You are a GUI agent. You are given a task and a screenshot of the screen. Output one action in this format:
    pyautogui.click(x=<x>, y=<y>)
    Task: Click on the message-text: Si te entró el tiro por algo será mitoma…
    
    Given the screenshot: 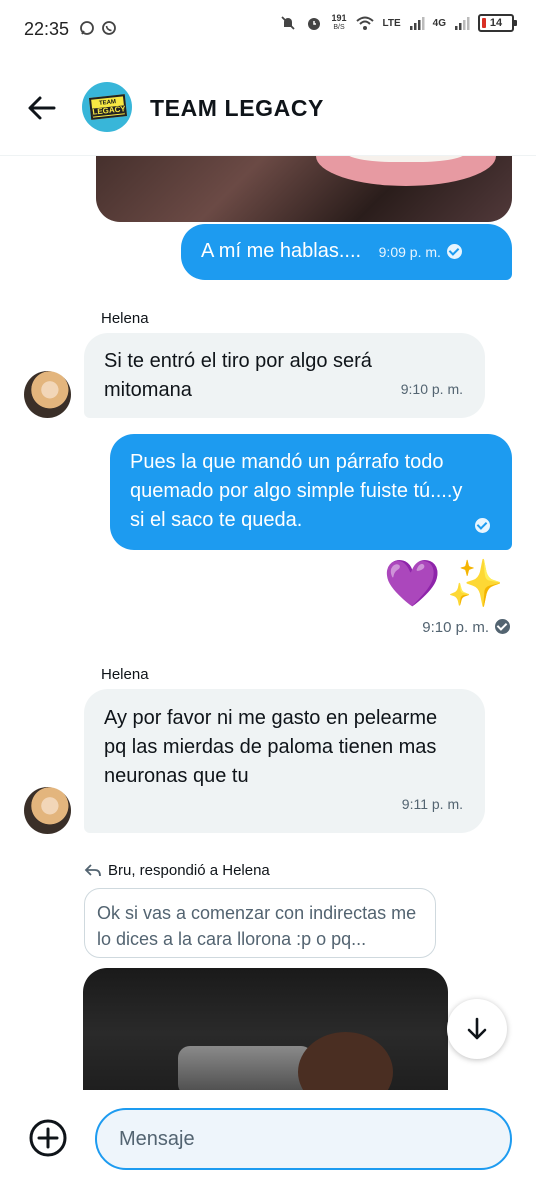 What is the action you would take?
    pyautogui.click(x=238, y=375)
    